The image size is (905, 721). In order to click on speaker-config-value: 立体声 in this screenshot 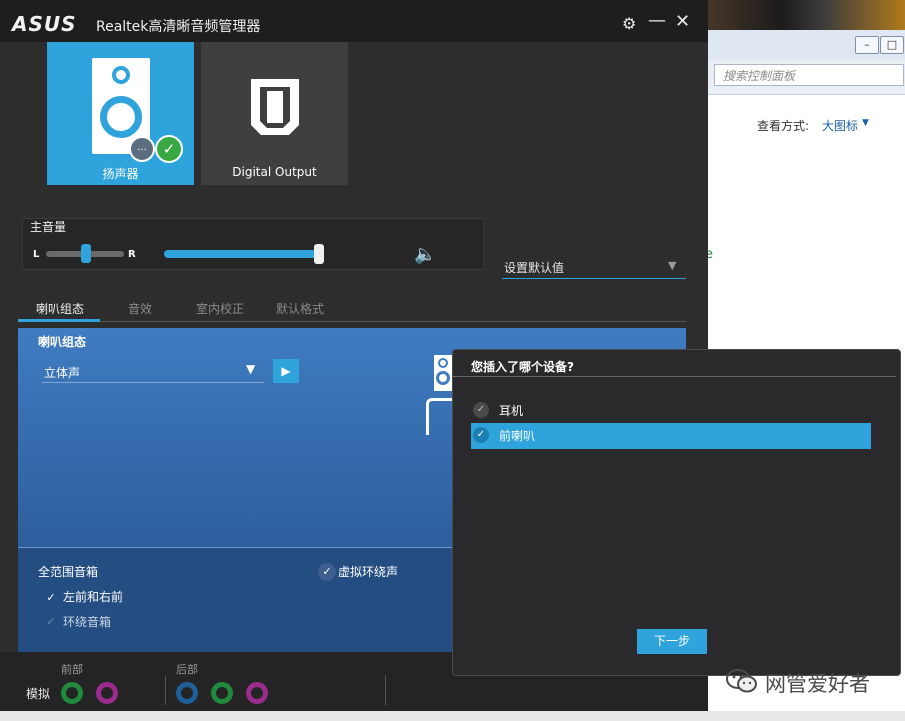, I will do `click(62, 372)`.